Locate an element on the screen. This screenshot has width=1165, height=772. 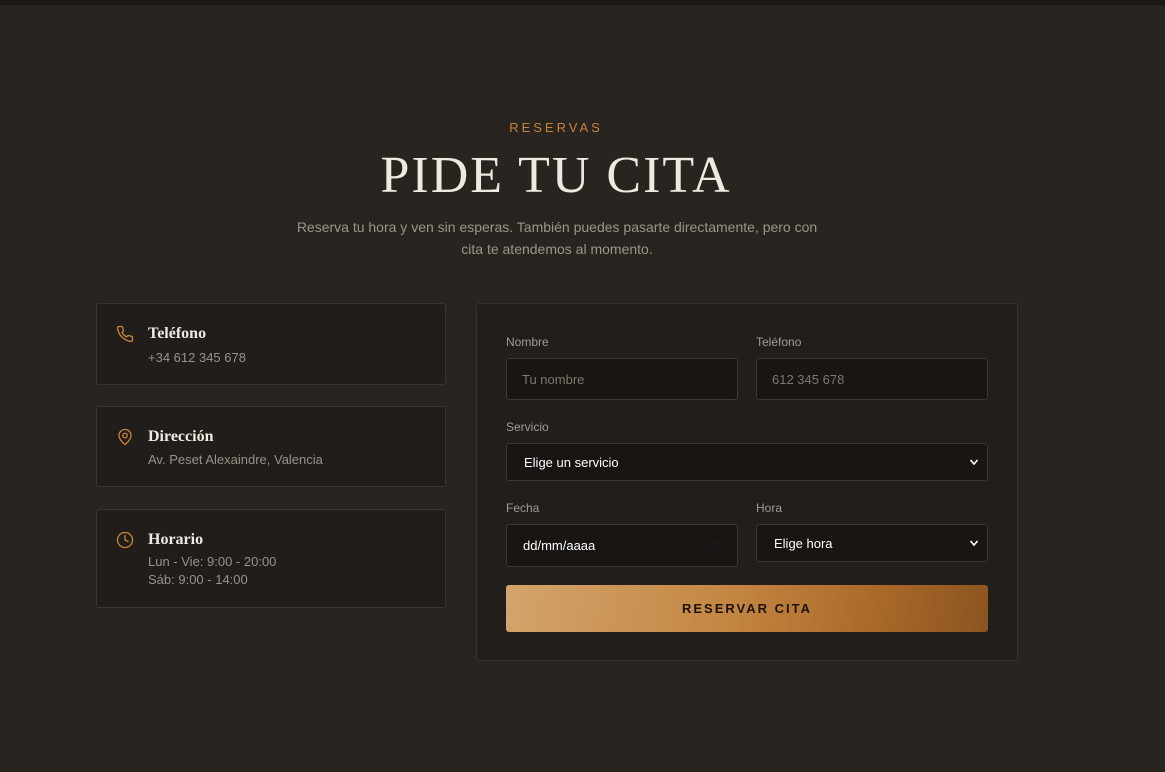
phone-input is located at coordinates (872, 379).